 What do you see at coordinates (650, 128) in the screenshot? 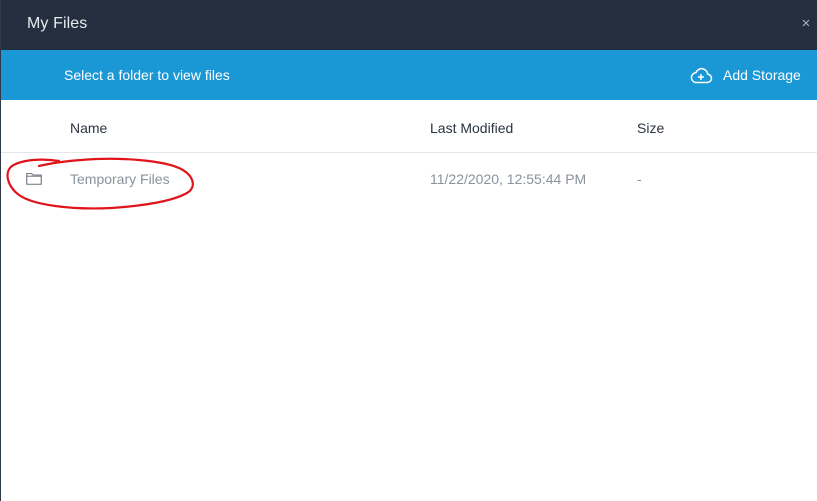
I see `column-header-size: Size` at bounding box center [650, 128].